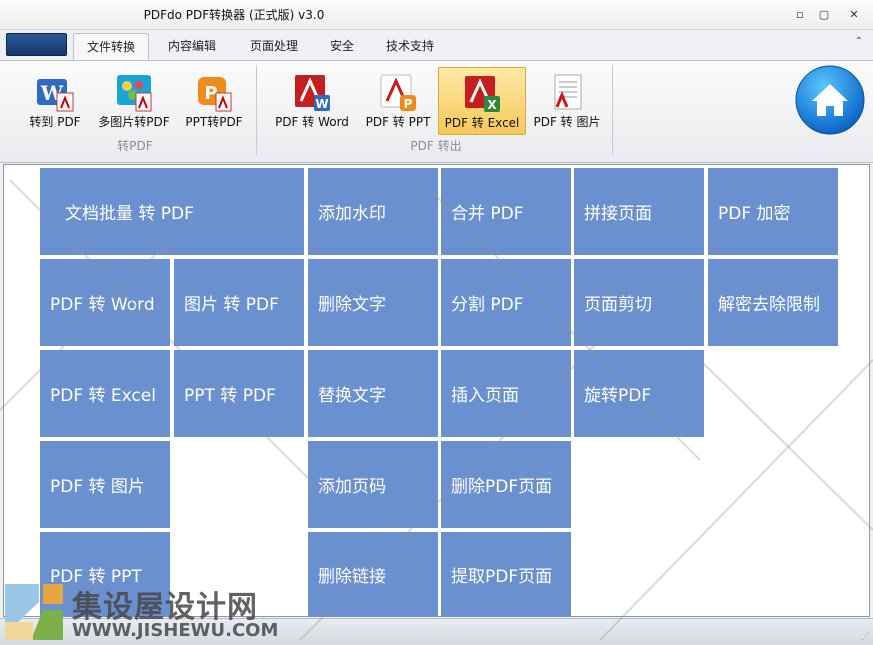  I want to click on tile-pdf-to-image: PDF 转 图片, so click(105, 484).